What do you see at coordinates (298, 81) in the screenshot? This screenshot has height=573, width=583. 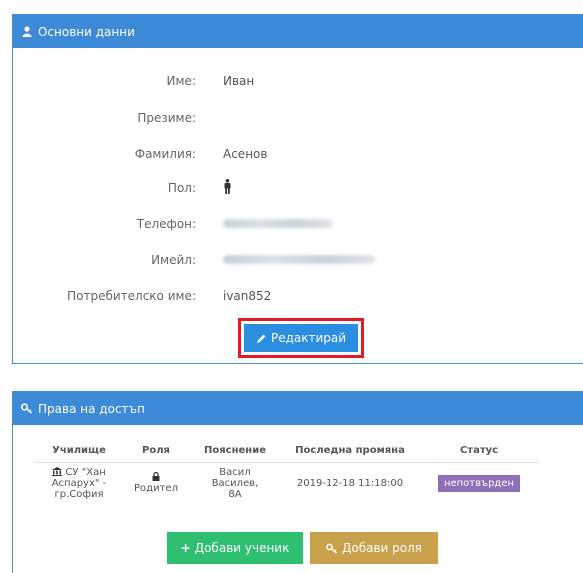 I see `field-row-first-name: Име: Иван` at bounding box center [298, 81].